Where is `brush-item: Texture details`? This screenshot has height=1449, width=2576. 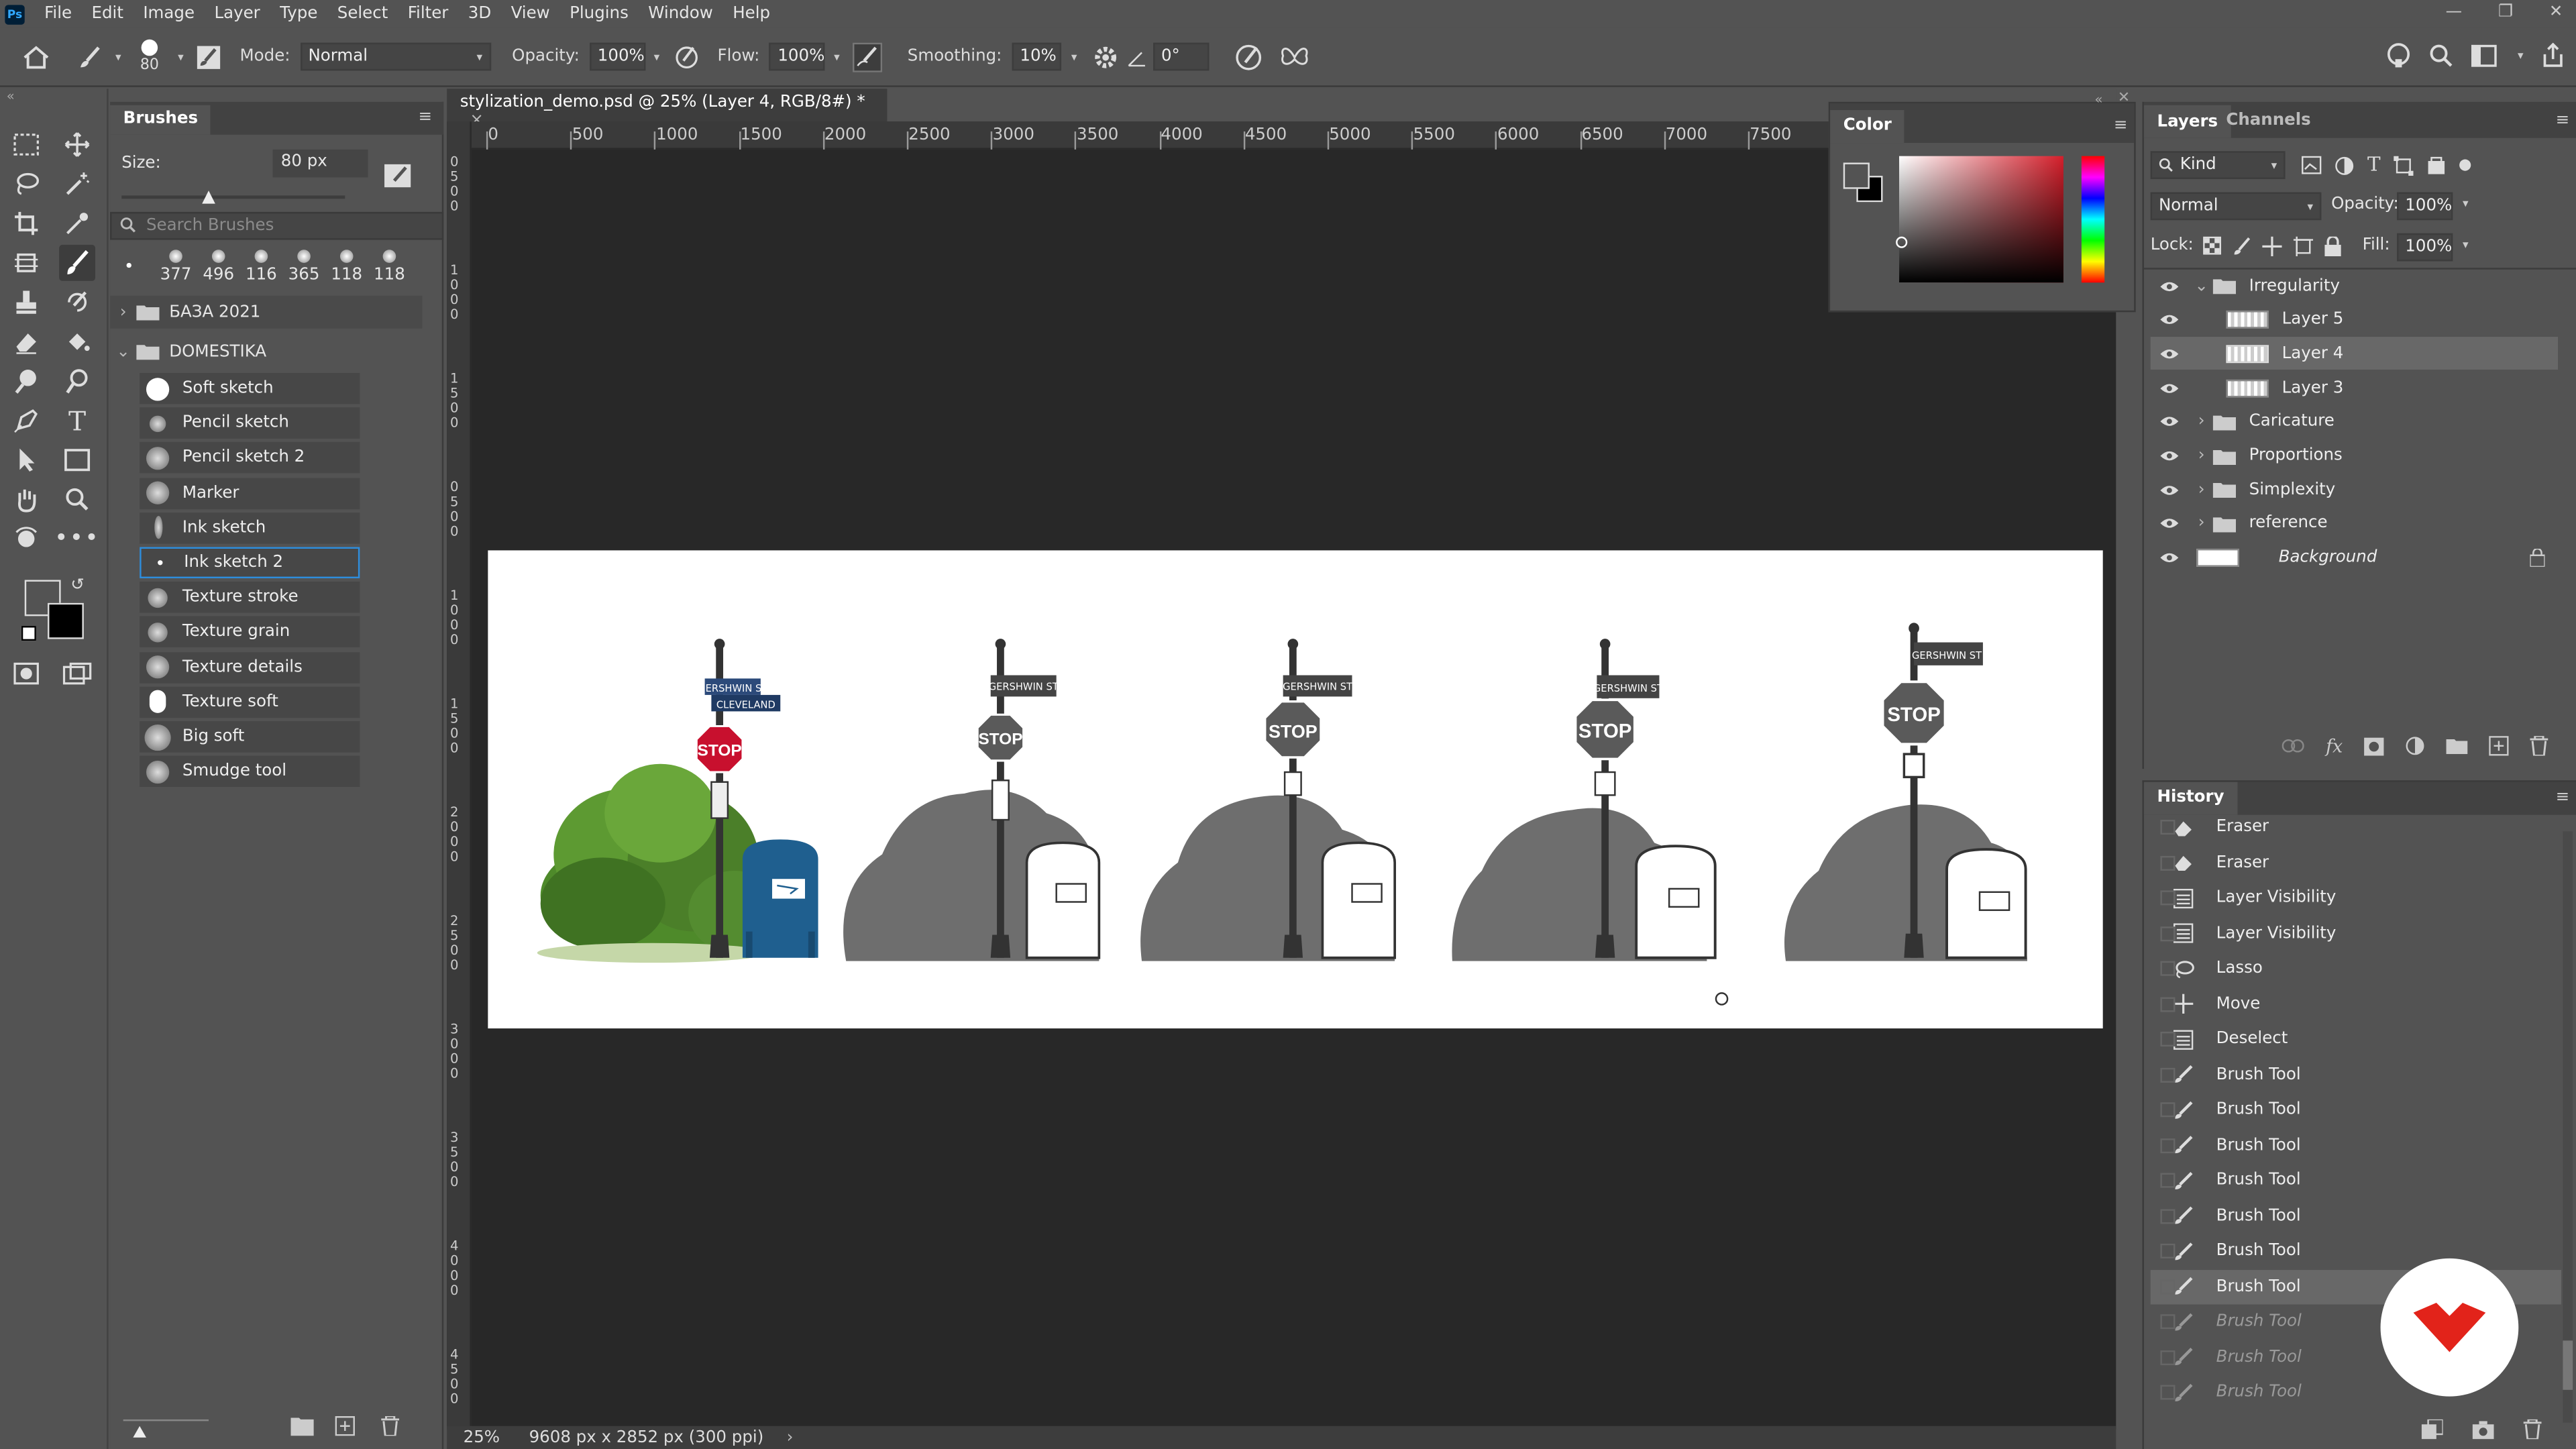
brush-item: Texture details is located at coordinates (250, 667).